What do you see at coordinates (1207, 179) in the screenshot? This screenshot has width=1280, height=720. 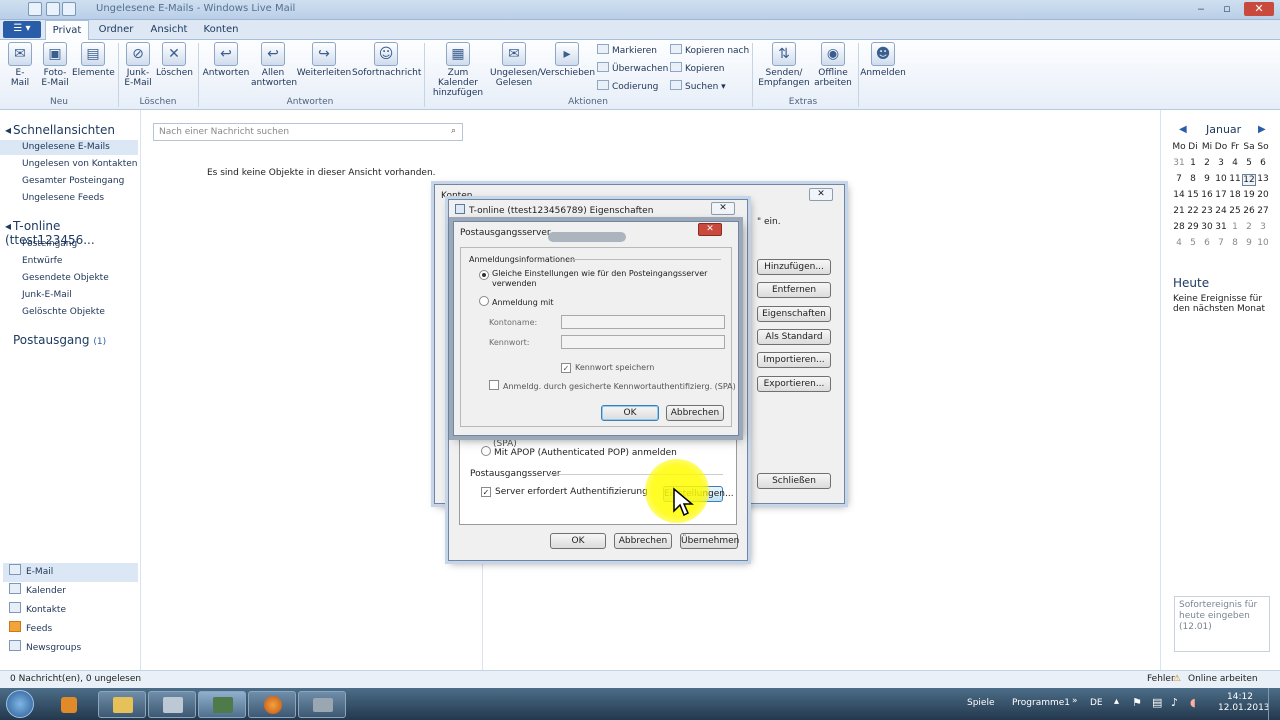 I see `calendar-day: 9` at bounding box center [1207, 179].